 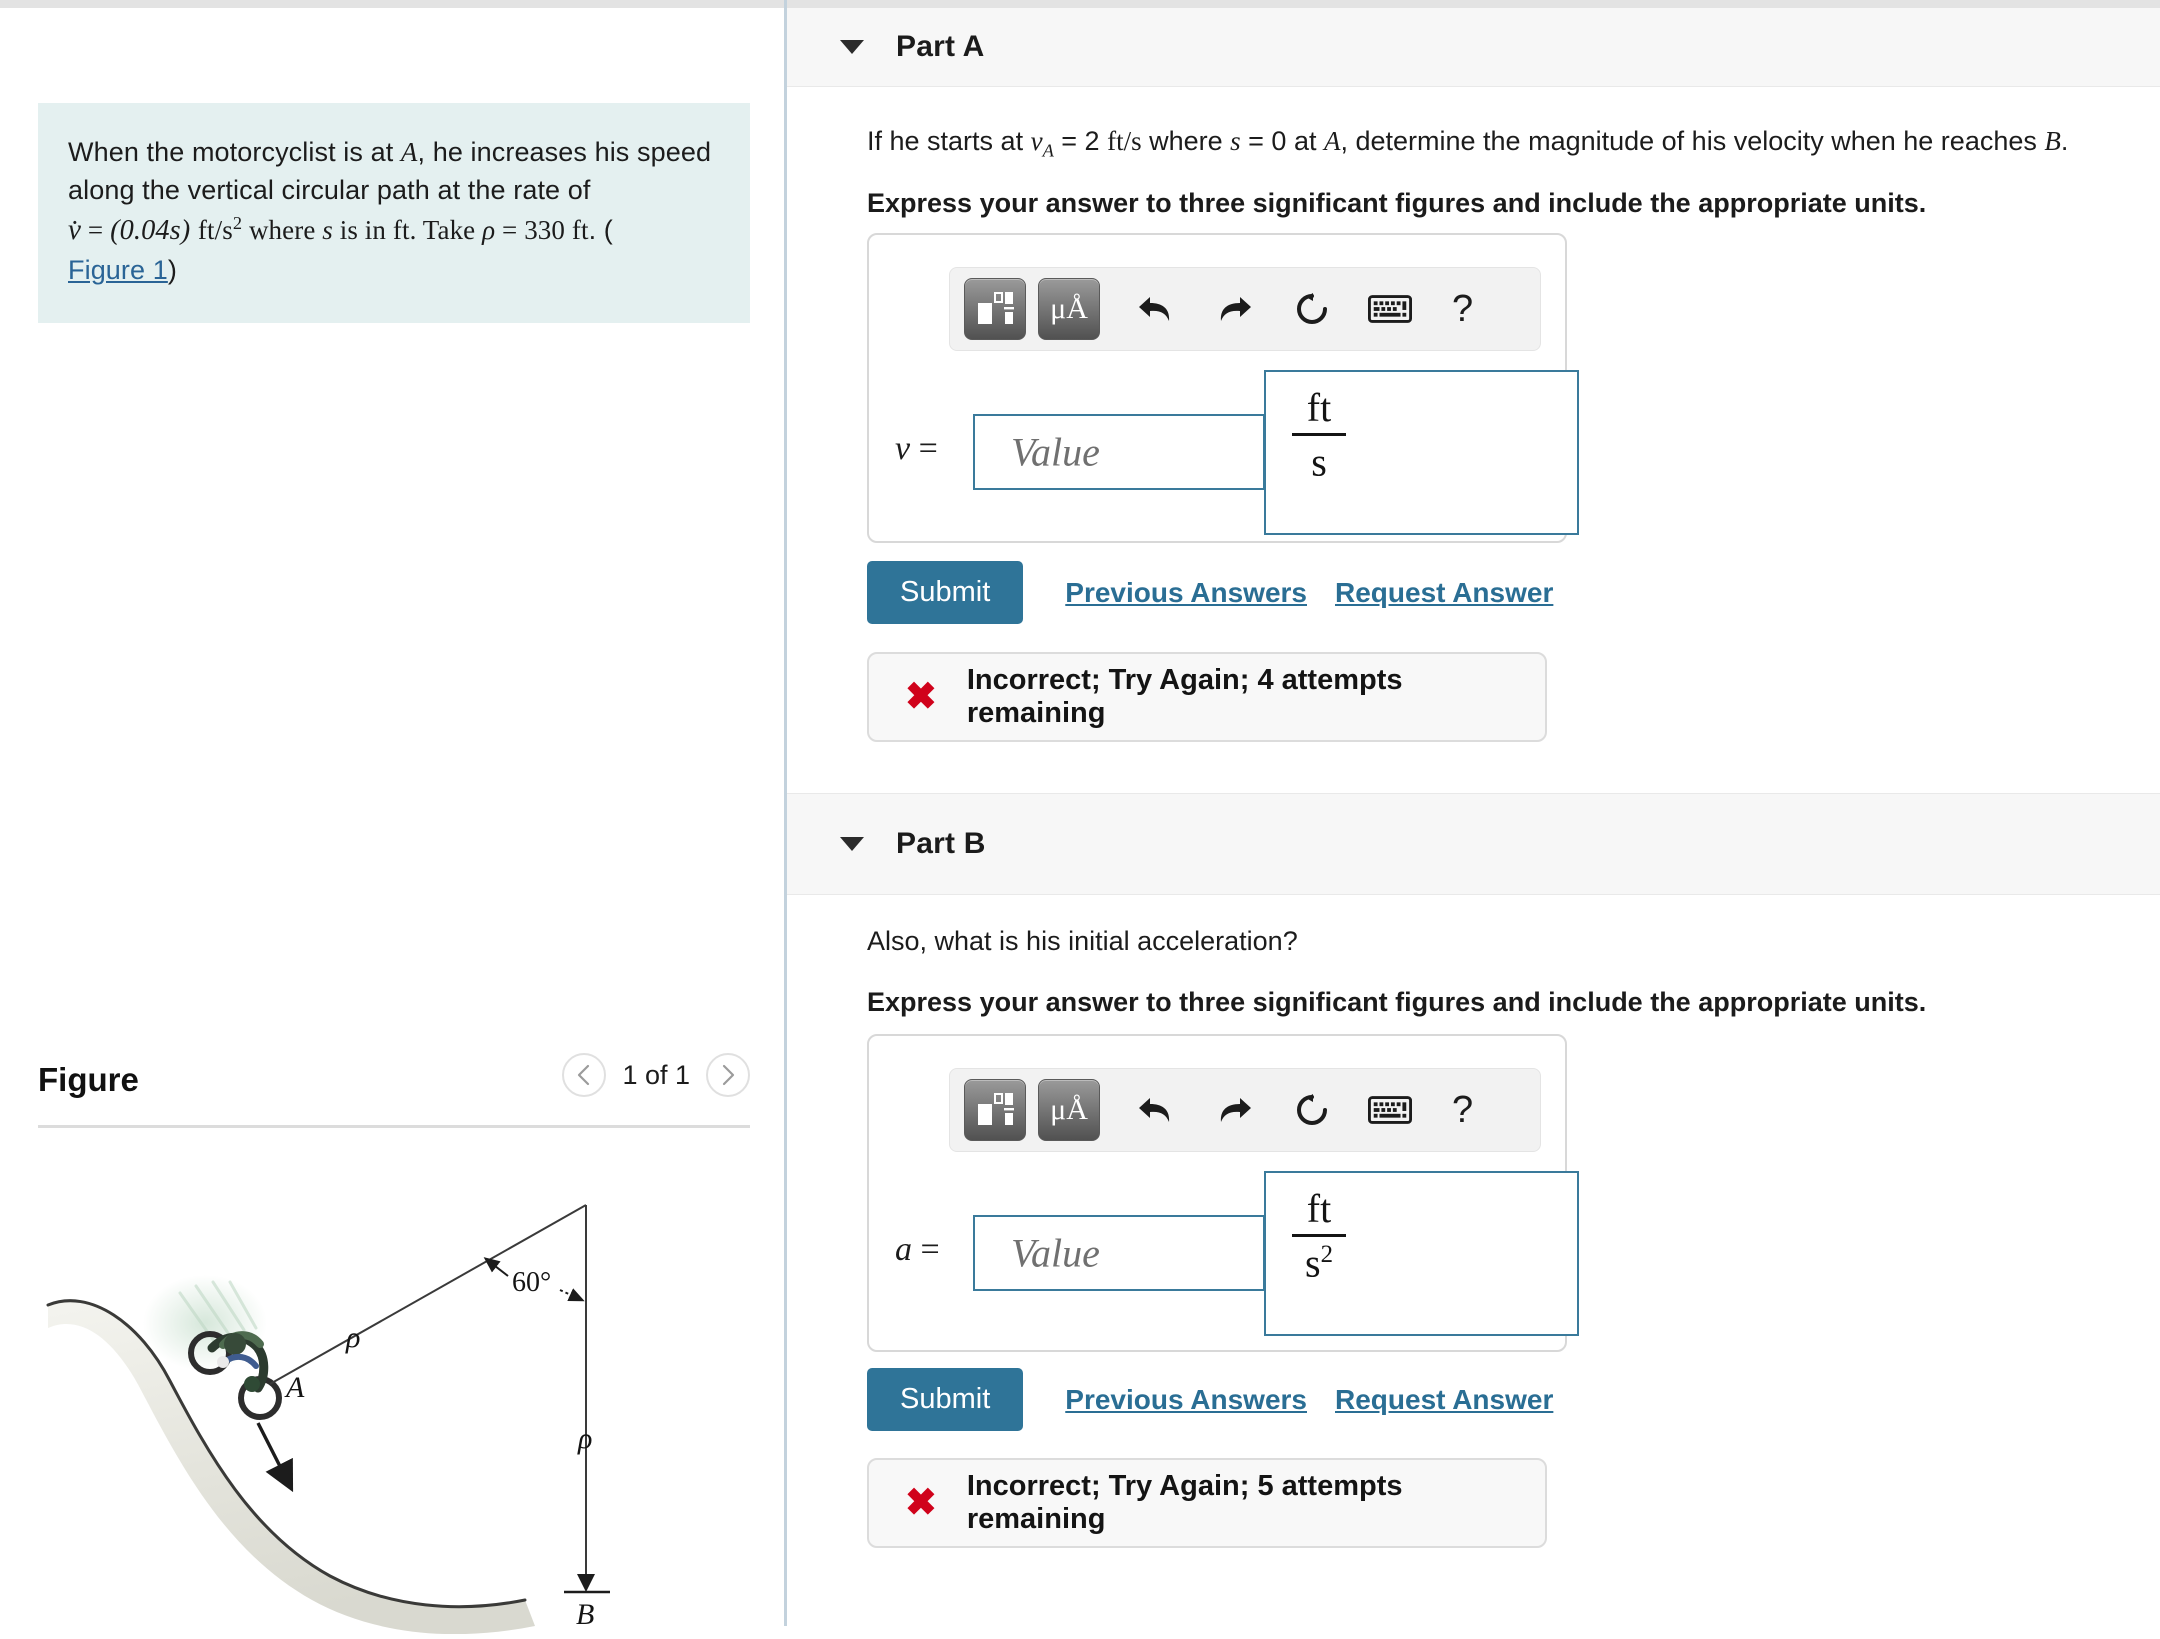 What do you see at coordinates (1048, 150) in the screenshot?
I see `pa-q-v-sub: A` at bounding box center [1048, 150].